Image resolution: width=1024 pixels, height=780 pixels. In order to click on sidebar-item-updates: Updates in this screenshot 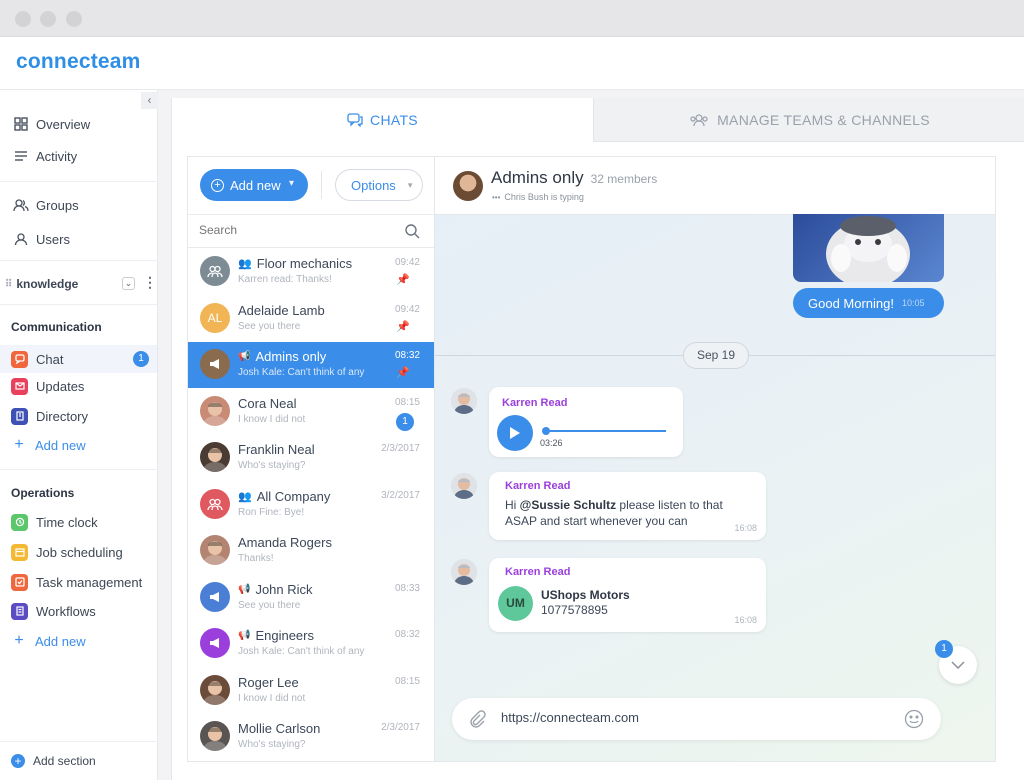, I will do `click(47, 386)`.